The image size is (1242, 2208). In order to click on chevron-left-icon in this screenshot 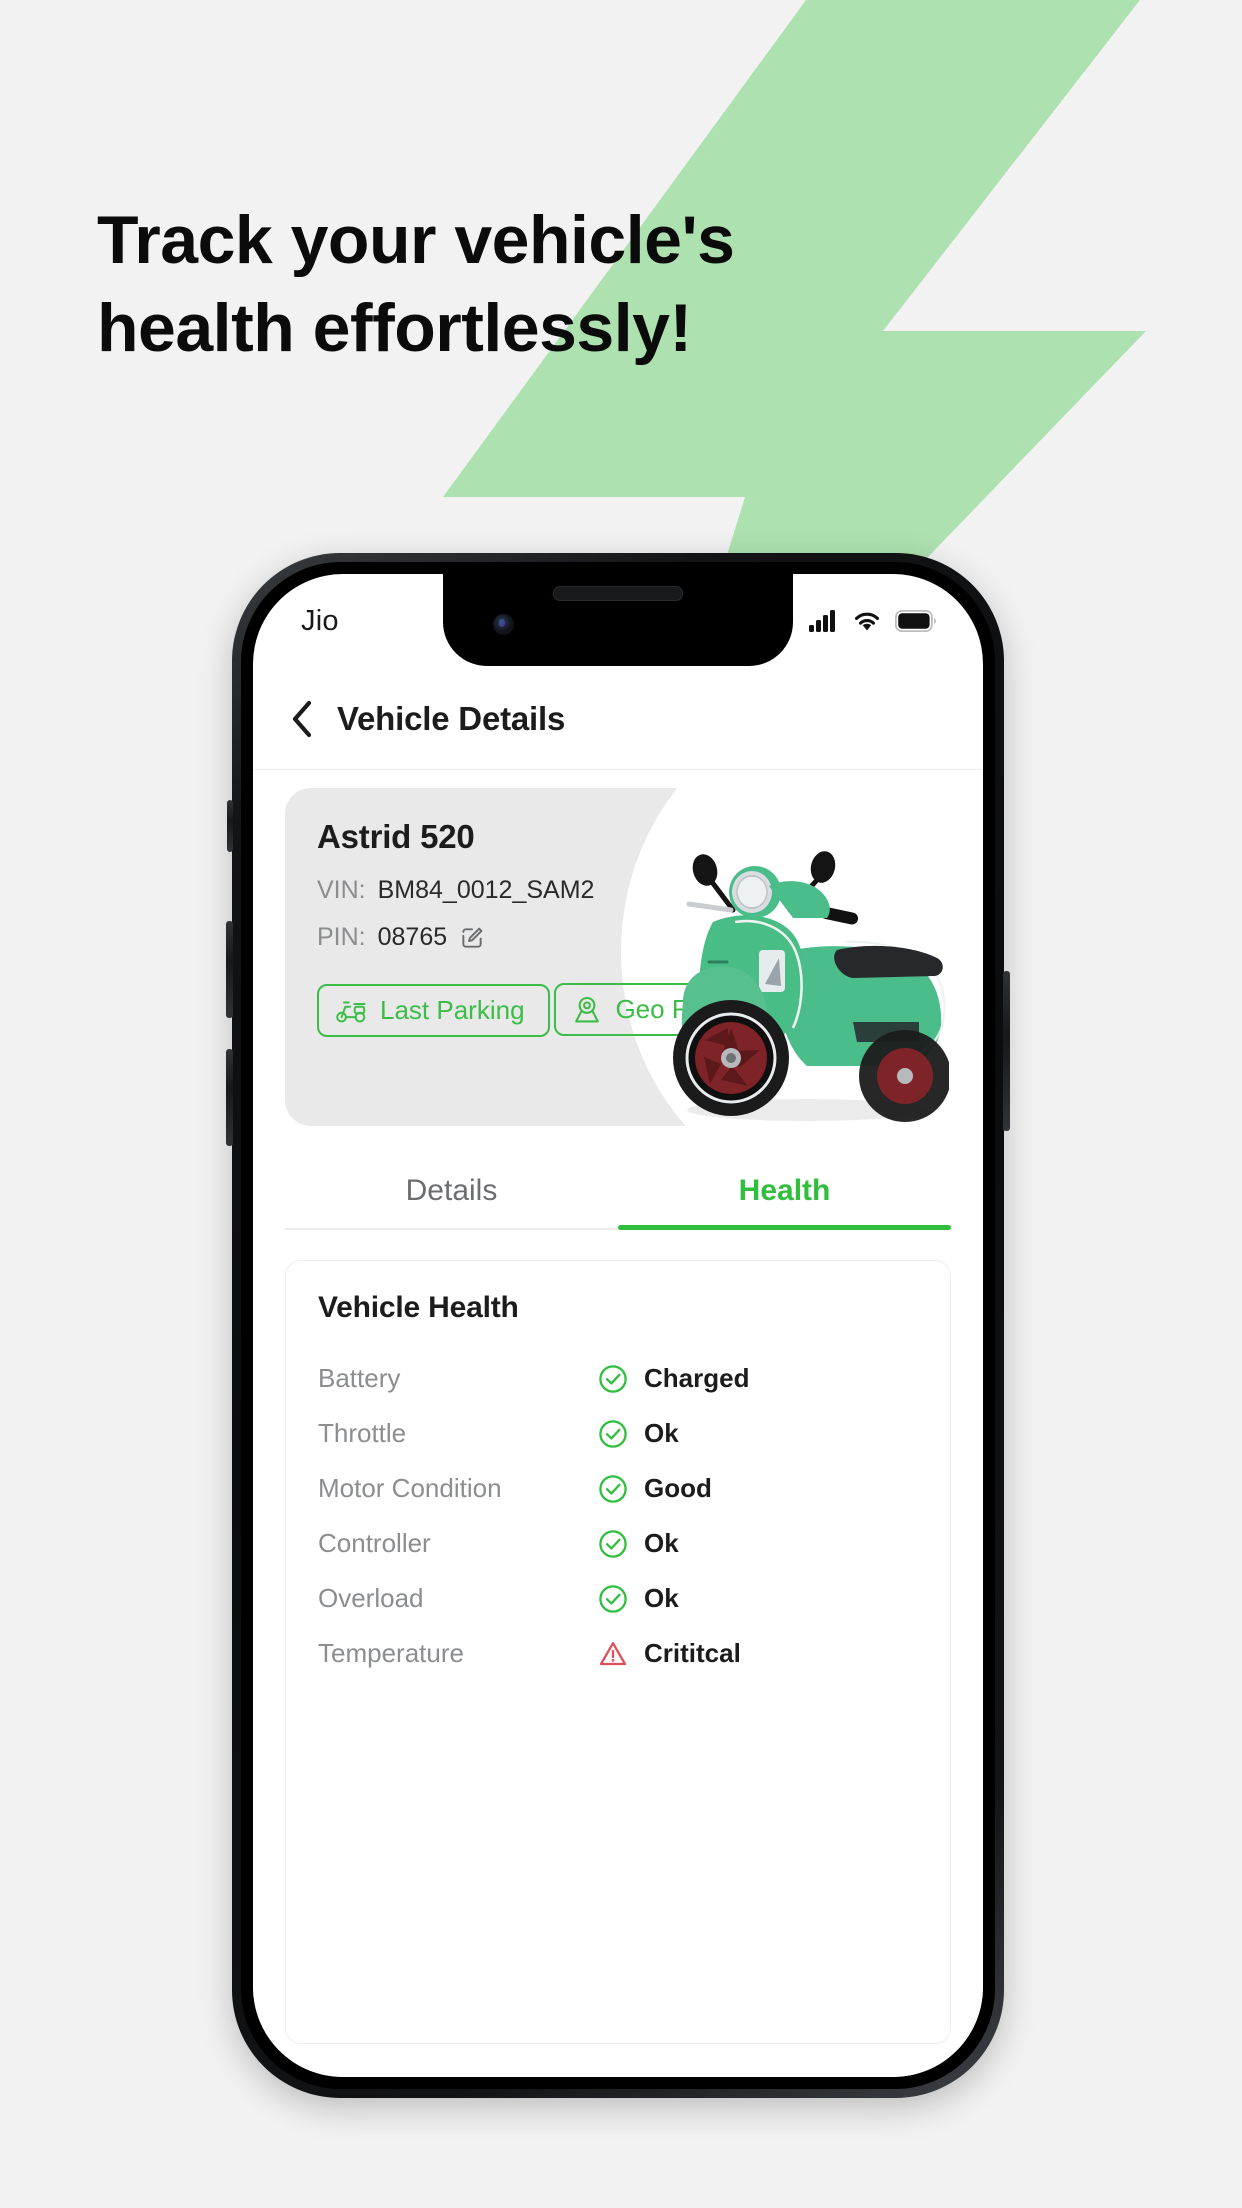, I will do `click(302, 718)`.